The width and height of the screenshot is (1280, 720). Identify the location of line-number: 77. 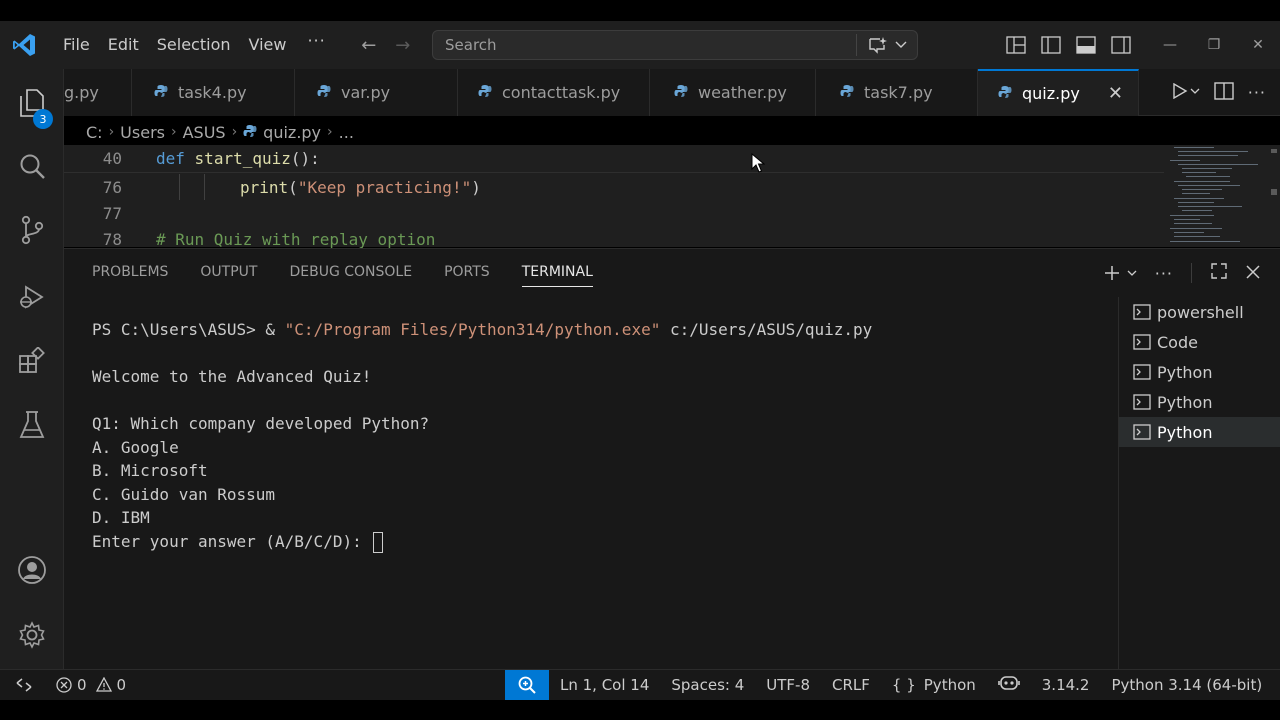
(112, 213).